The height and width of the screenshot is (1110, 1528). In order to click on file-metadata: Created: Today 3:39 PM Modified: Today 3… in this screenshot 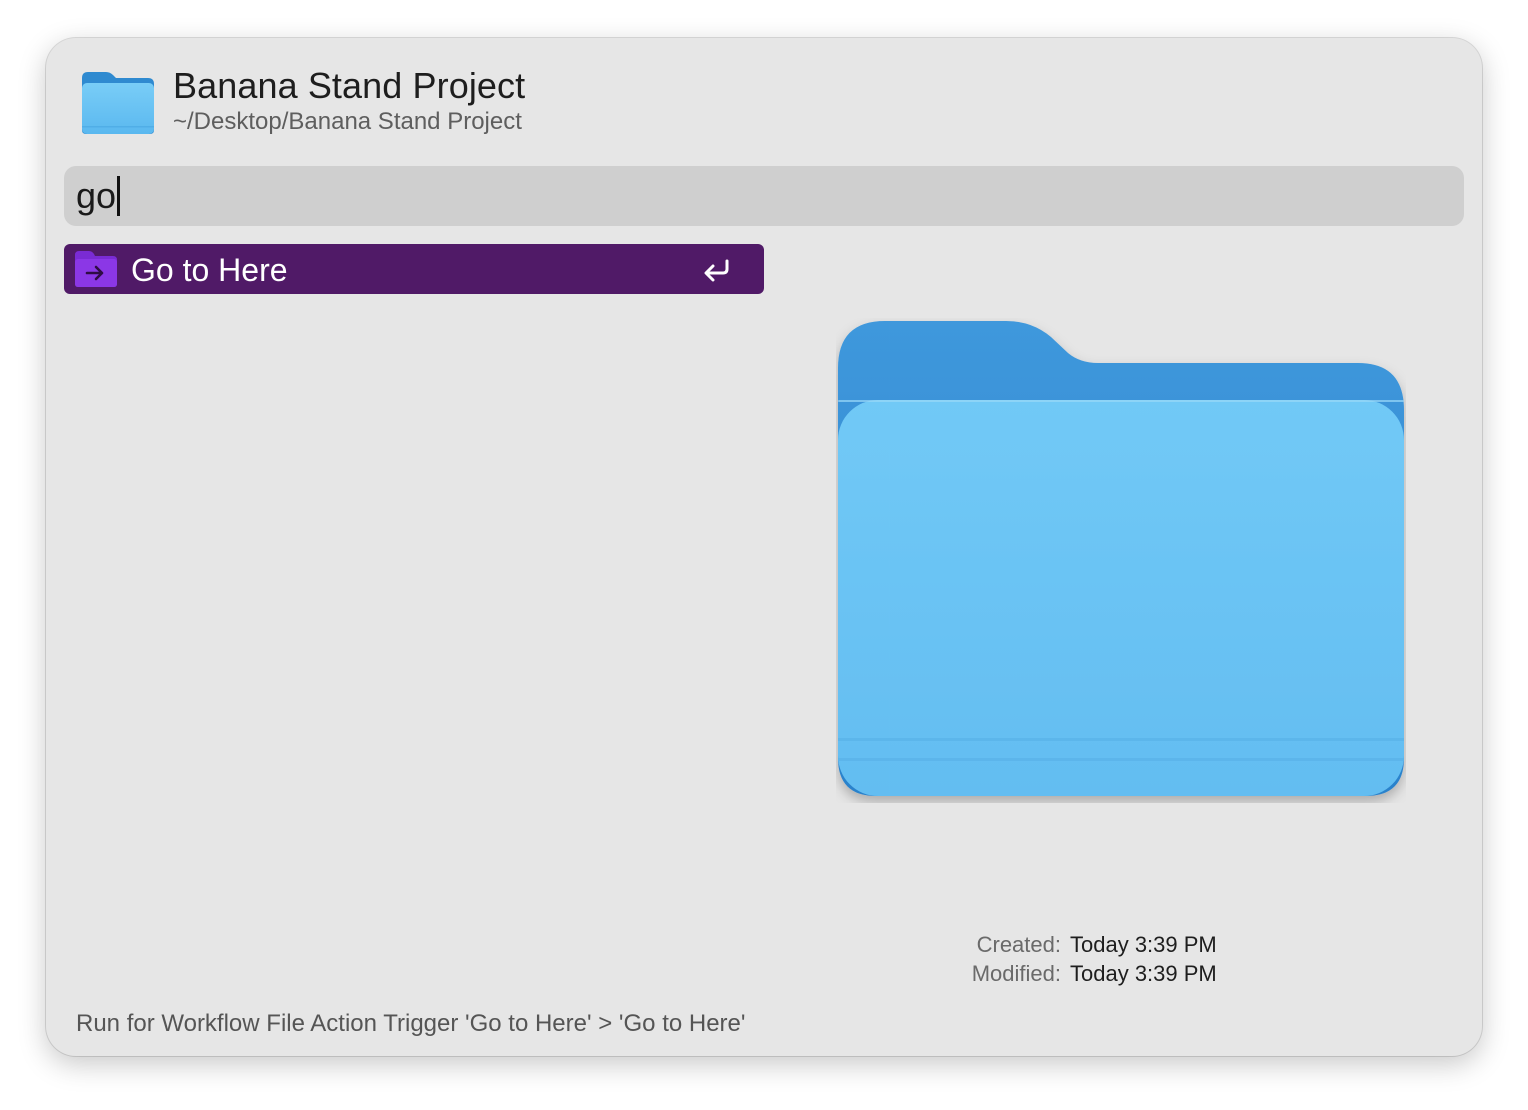, I will do `click(1081, 959)`.